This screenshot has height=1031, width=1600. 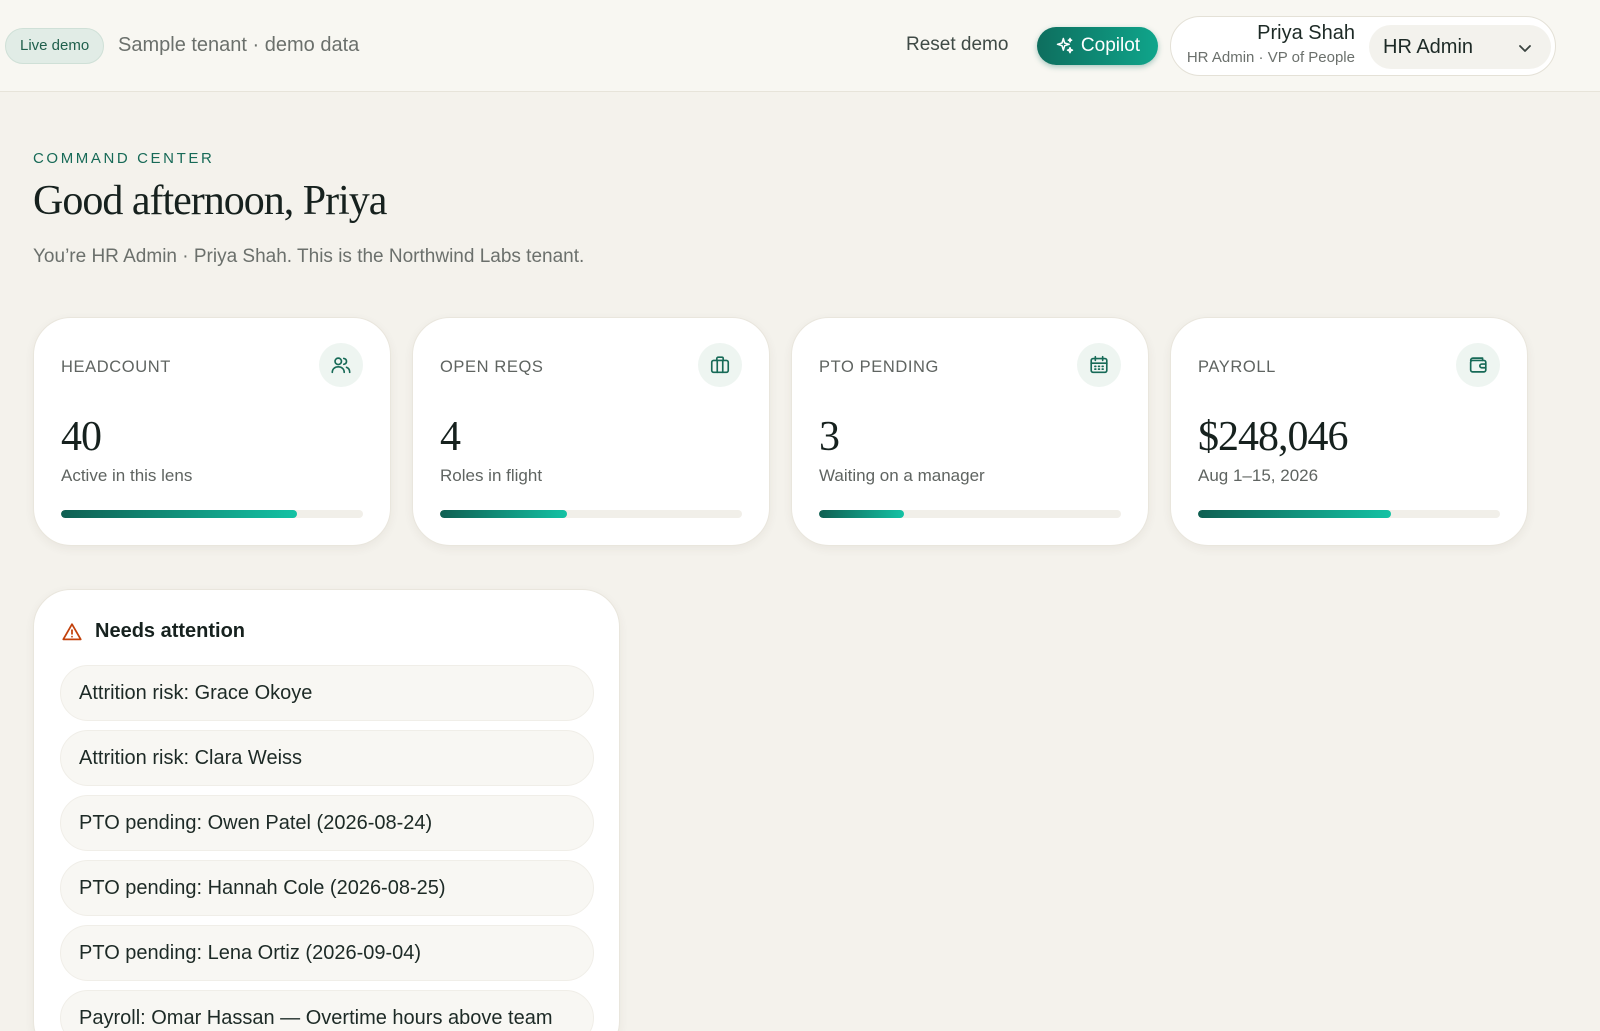 What do you see at coordinates (1349, 431) in the screenshot?
I see `kpi-card-payroll: PAYROLL $248,046 Aug 1–15, 2026` at bounding box center [1349, 431].